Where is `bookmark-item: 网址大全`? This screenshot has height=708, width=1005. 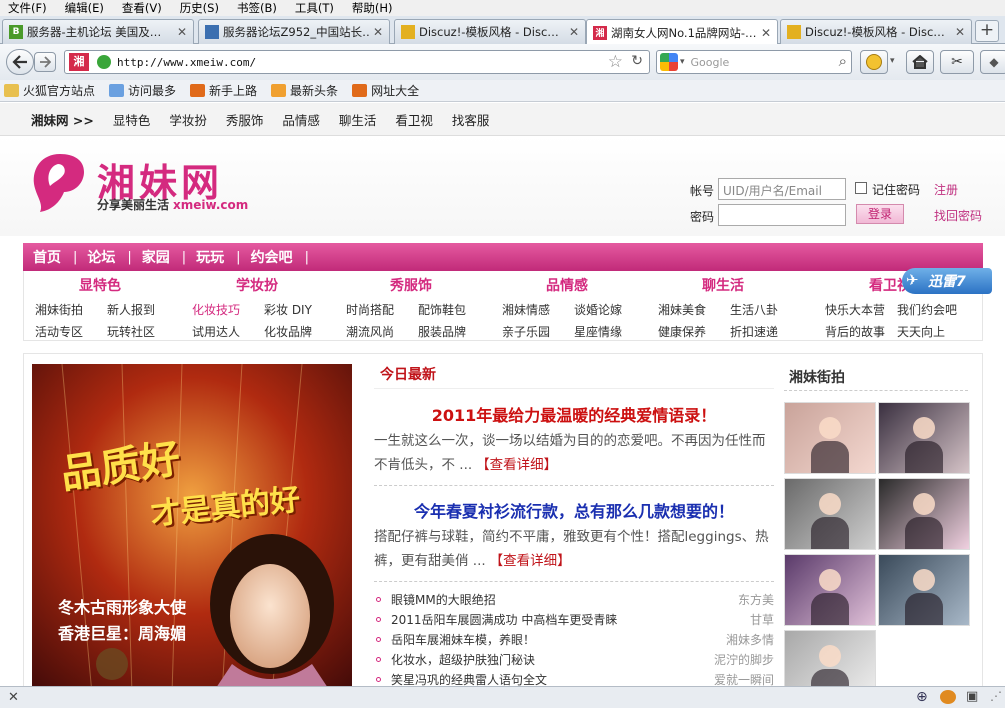 bookmark-item: 网址大全 is located at coordinates (385, 90).